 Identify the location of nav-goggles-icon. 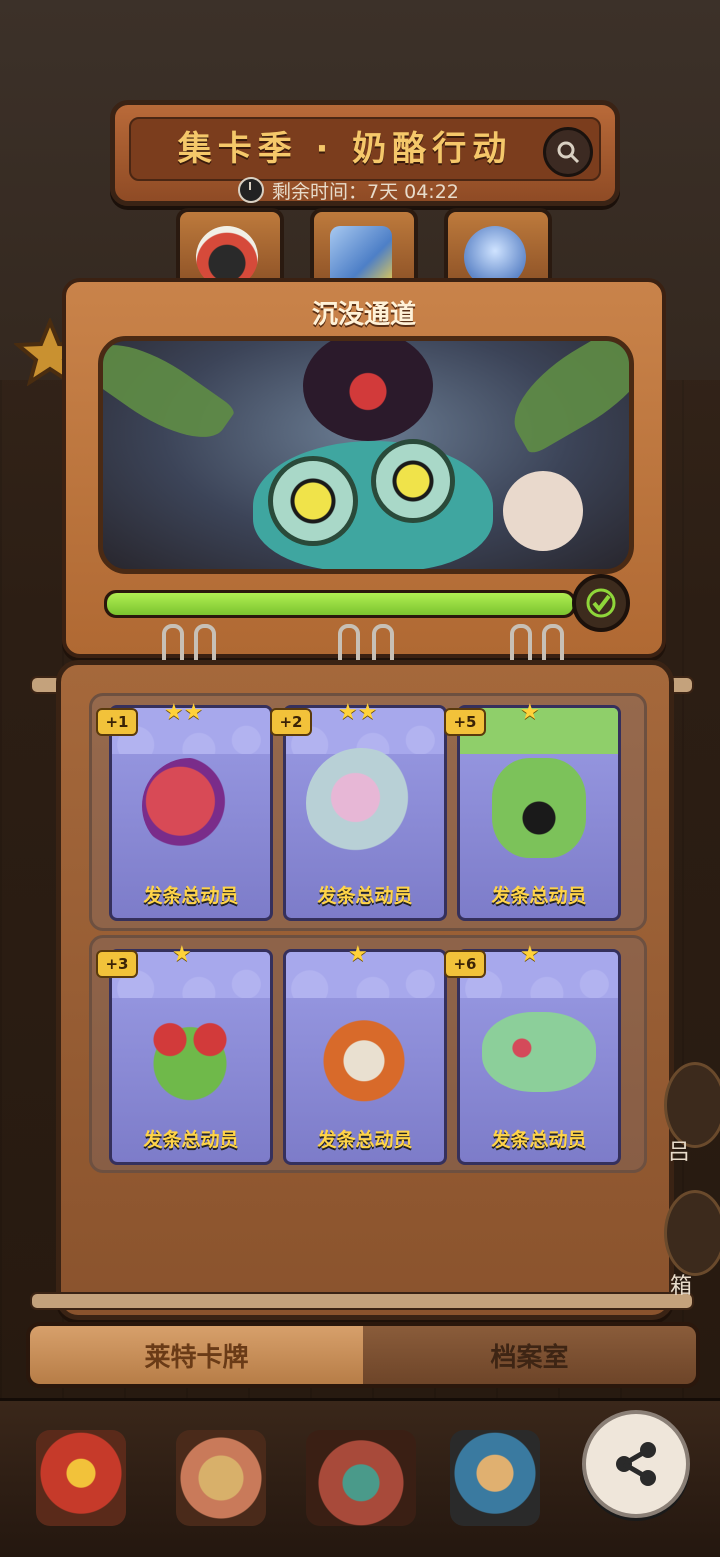
(495, 1478).